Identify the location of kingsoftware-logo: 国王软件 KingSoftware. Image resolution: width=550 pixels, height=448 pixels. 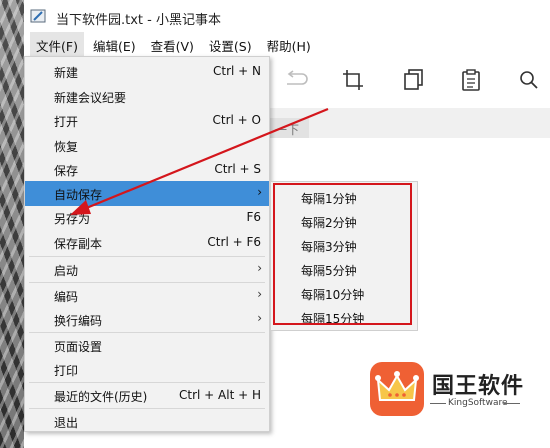
(446, 390).